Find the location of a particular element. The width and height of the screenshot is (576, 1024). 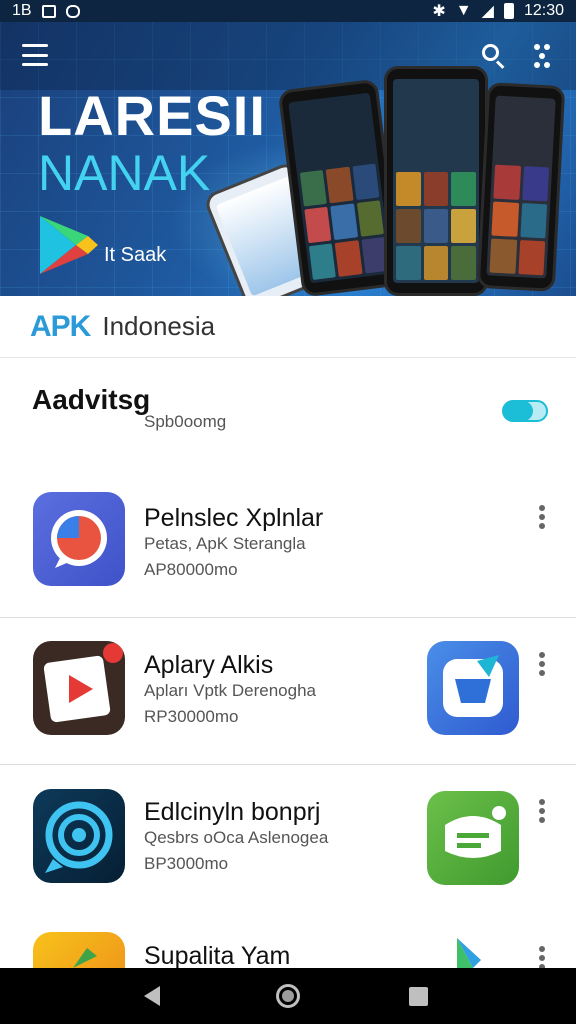

image-icon is located at coordinates (48, 11).